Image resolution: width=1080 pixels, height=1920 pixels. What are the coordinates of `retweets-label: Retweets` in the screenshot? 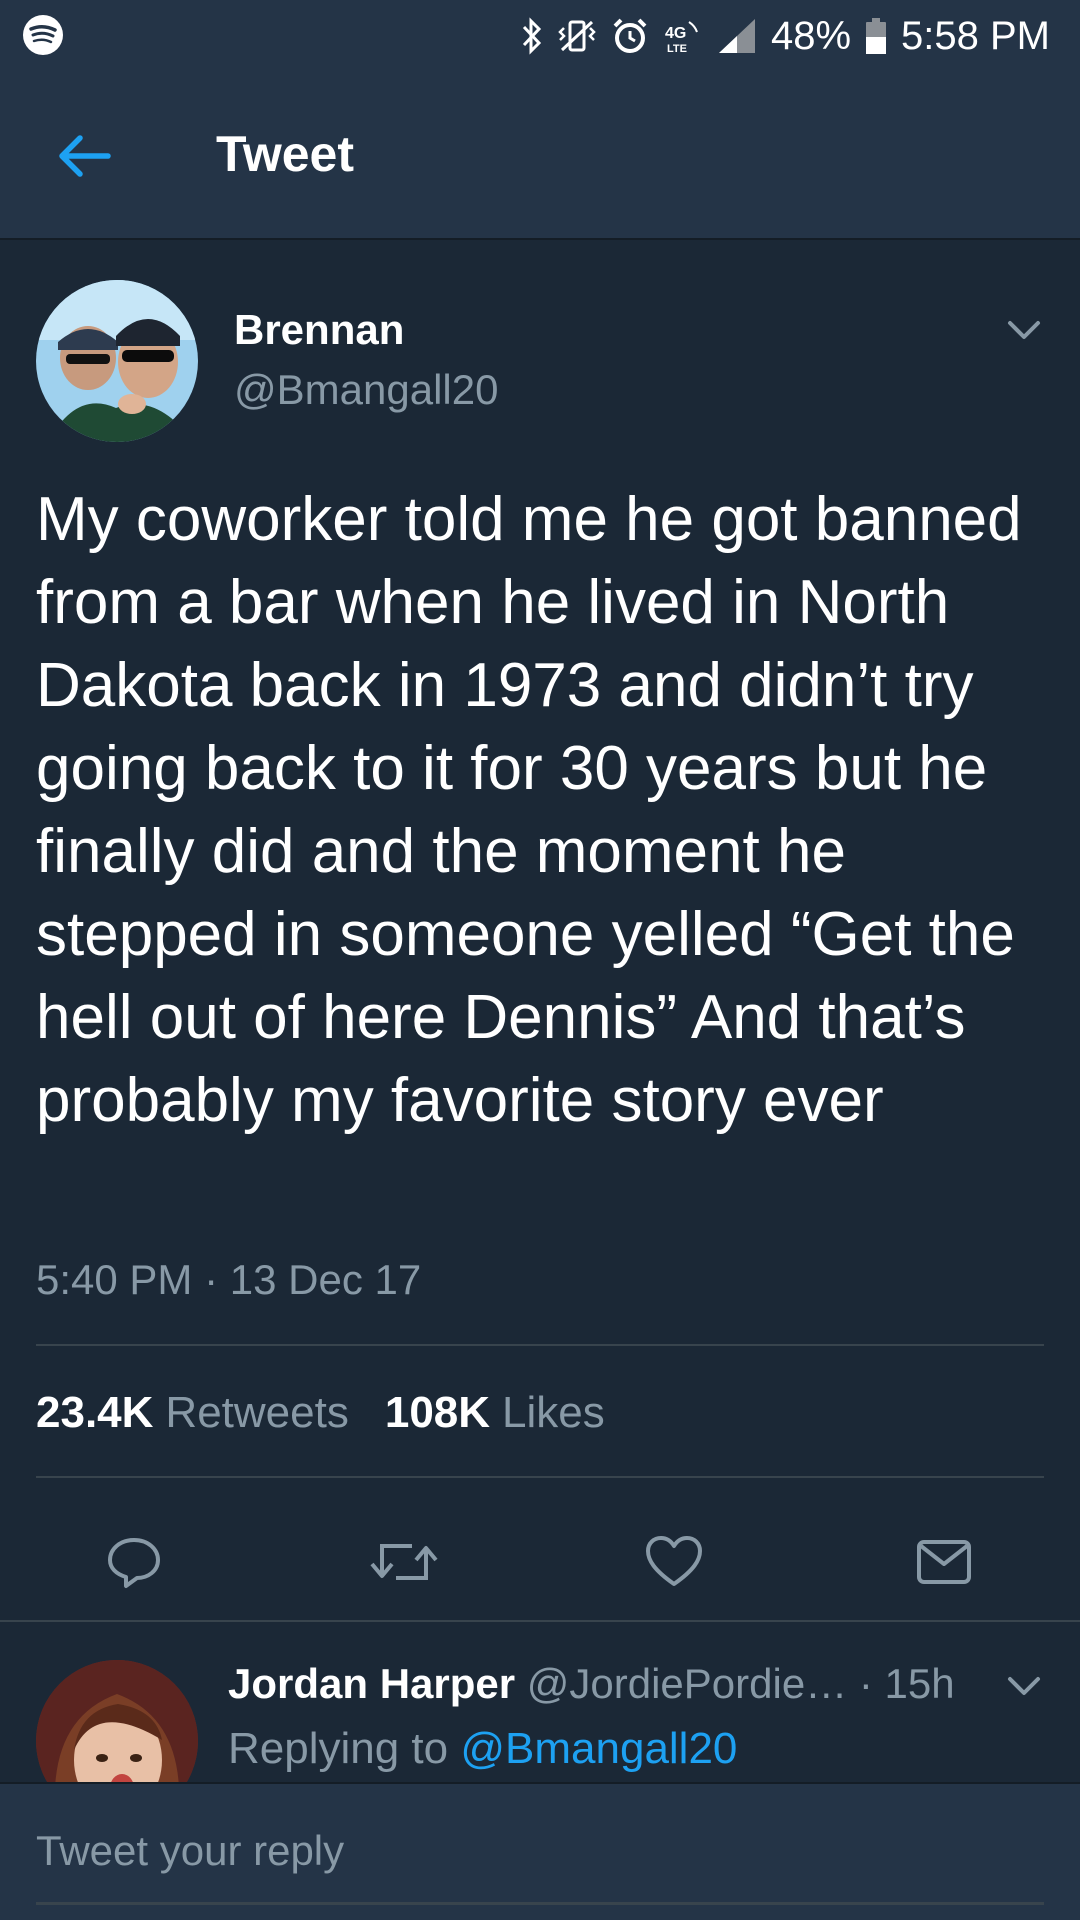 It's located at (257, 1412).